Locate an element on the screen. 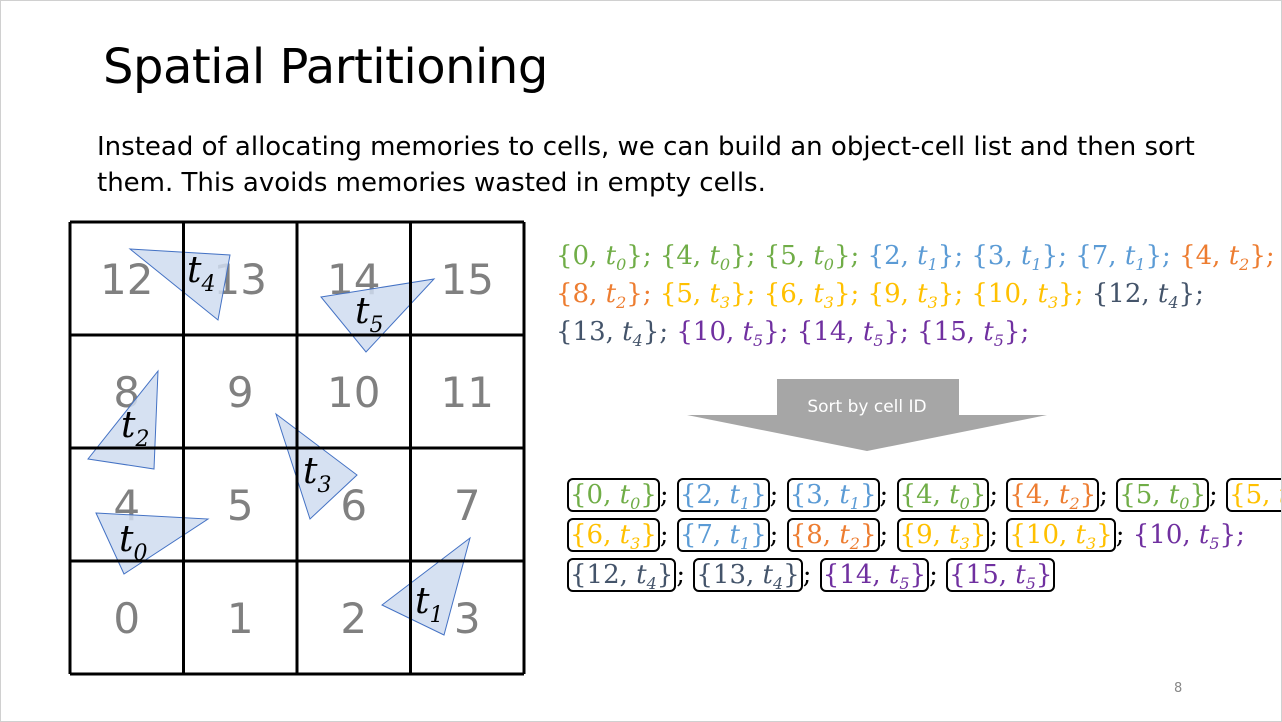 The width and height of the screenshot is (1282, 722). cell-number: 6 is located at coordinates (353, 505).